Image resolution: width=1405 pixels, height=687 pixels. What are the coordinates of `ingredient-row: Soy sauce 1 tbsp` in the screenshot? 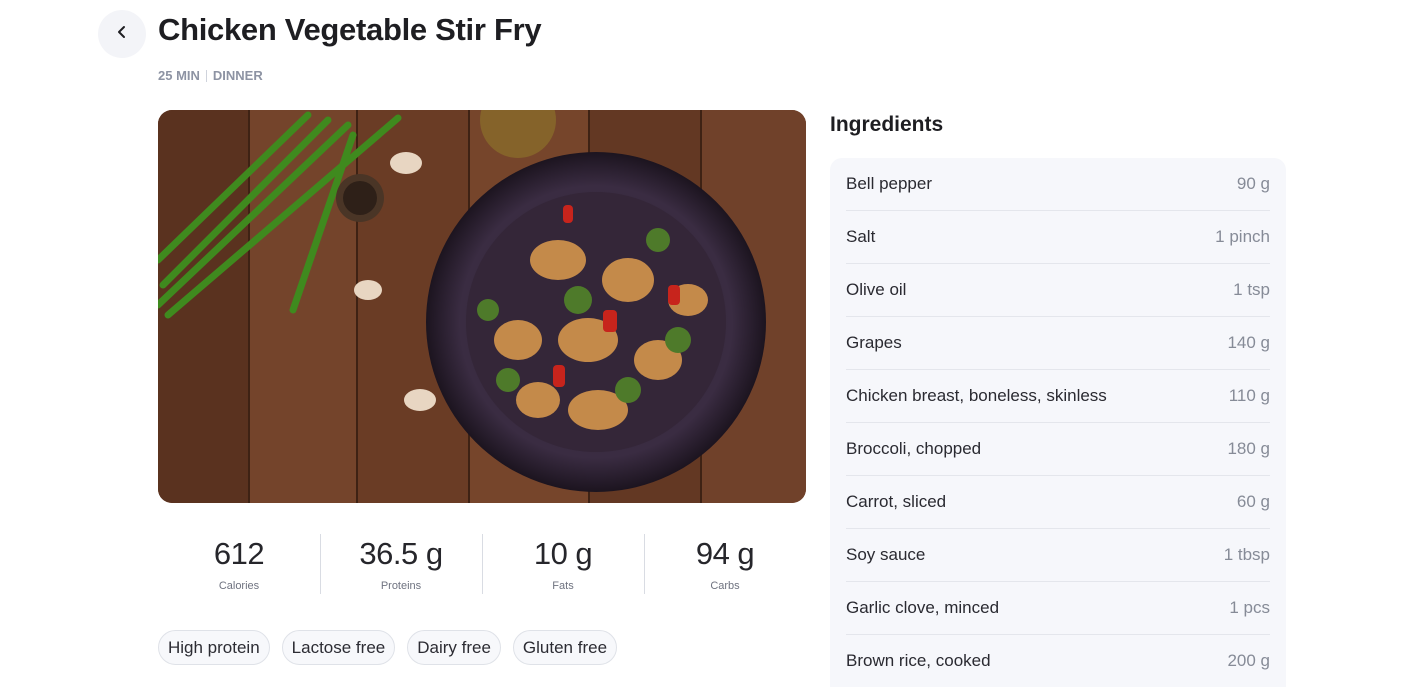 It's located at (1058, 555).